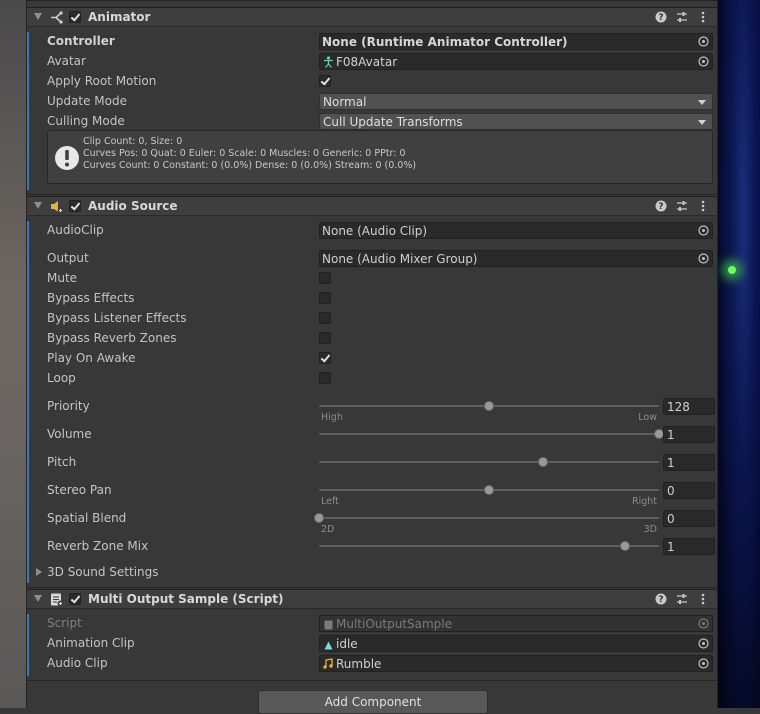 This screenshot has width=760, height=714. I want to click on audio-source-enabled-checkbox, so click(75, 206).